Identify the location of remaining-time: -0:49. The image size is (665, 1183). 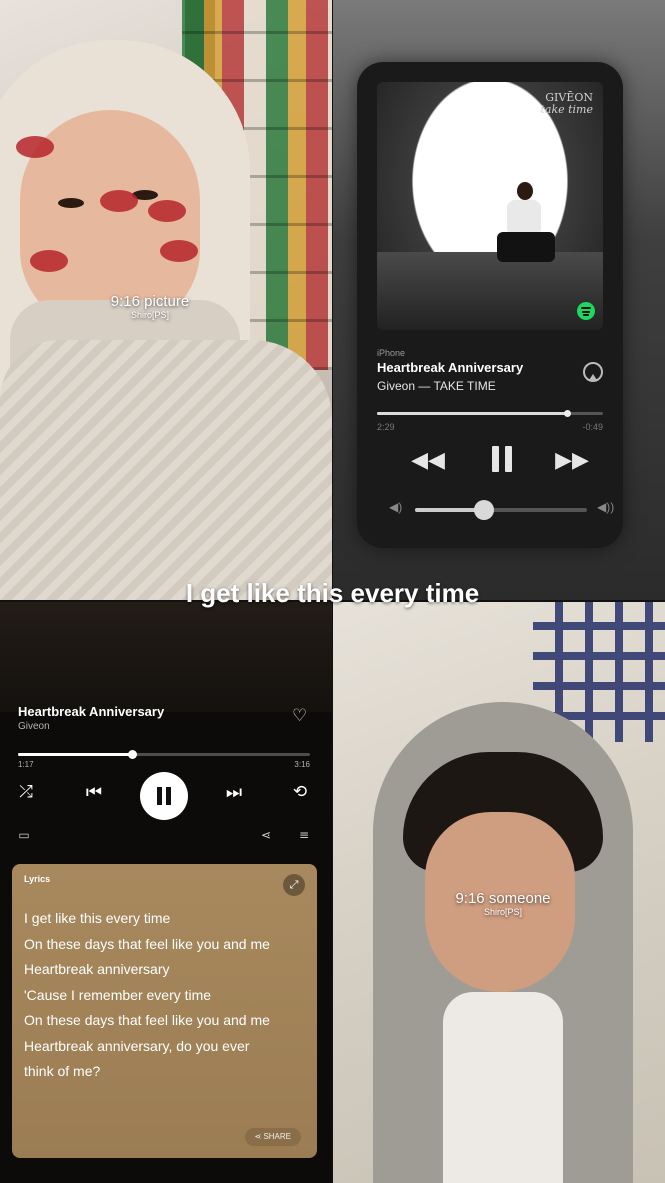
(592, 427).